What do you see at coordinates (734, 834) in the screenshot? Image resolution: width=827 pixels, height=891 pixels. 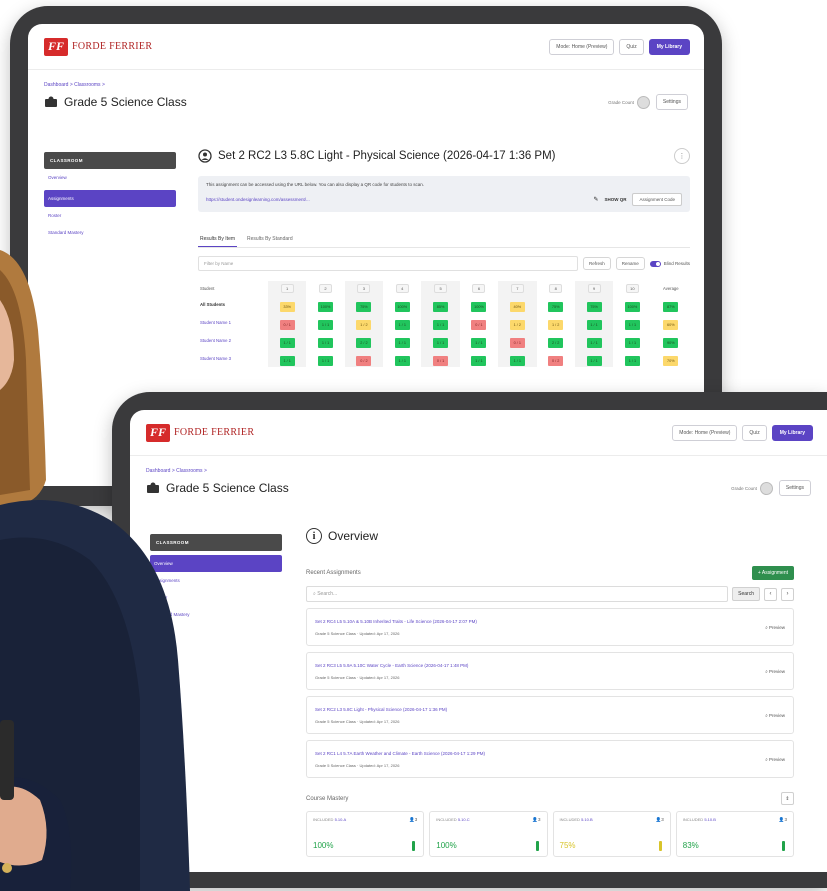 I see `mastery-card: INCLUDED 5.10.B 👤3 83%` at bounding box center [734, 834].